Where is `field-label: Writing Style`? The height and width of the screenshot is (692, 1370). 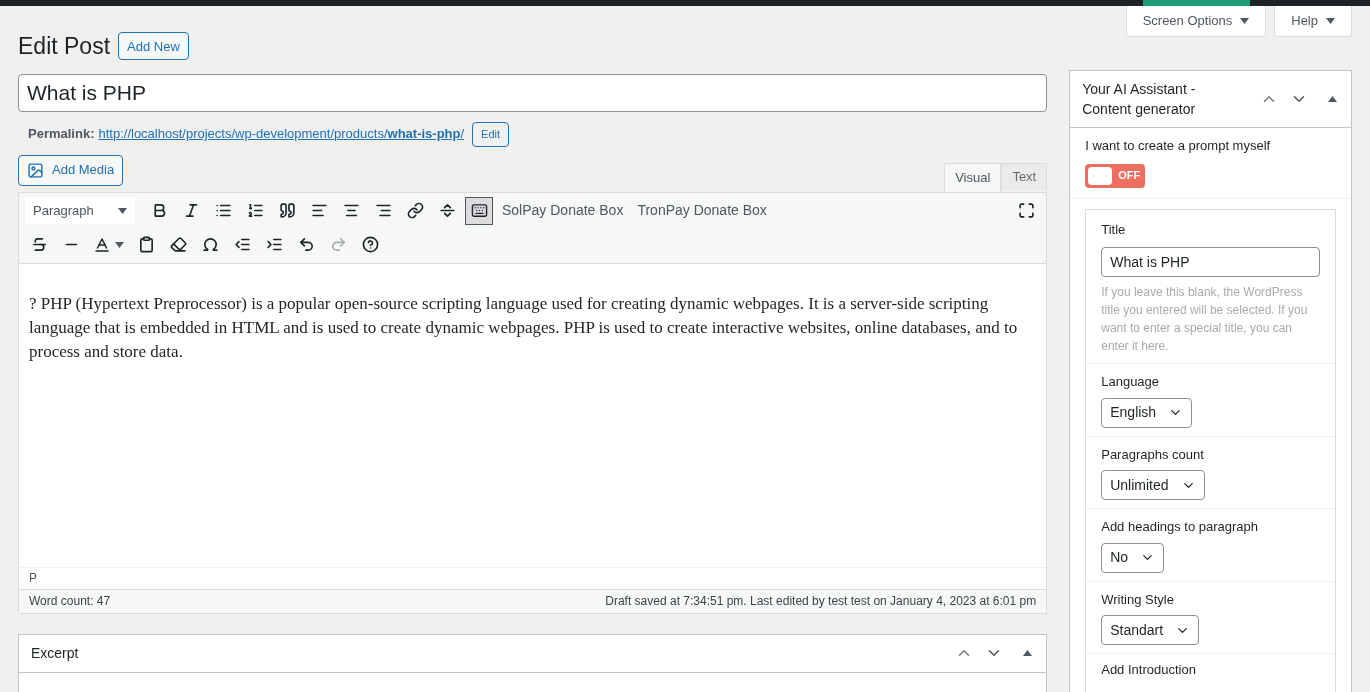
field-label: Writing Style is located at coordinates (1138, 599).